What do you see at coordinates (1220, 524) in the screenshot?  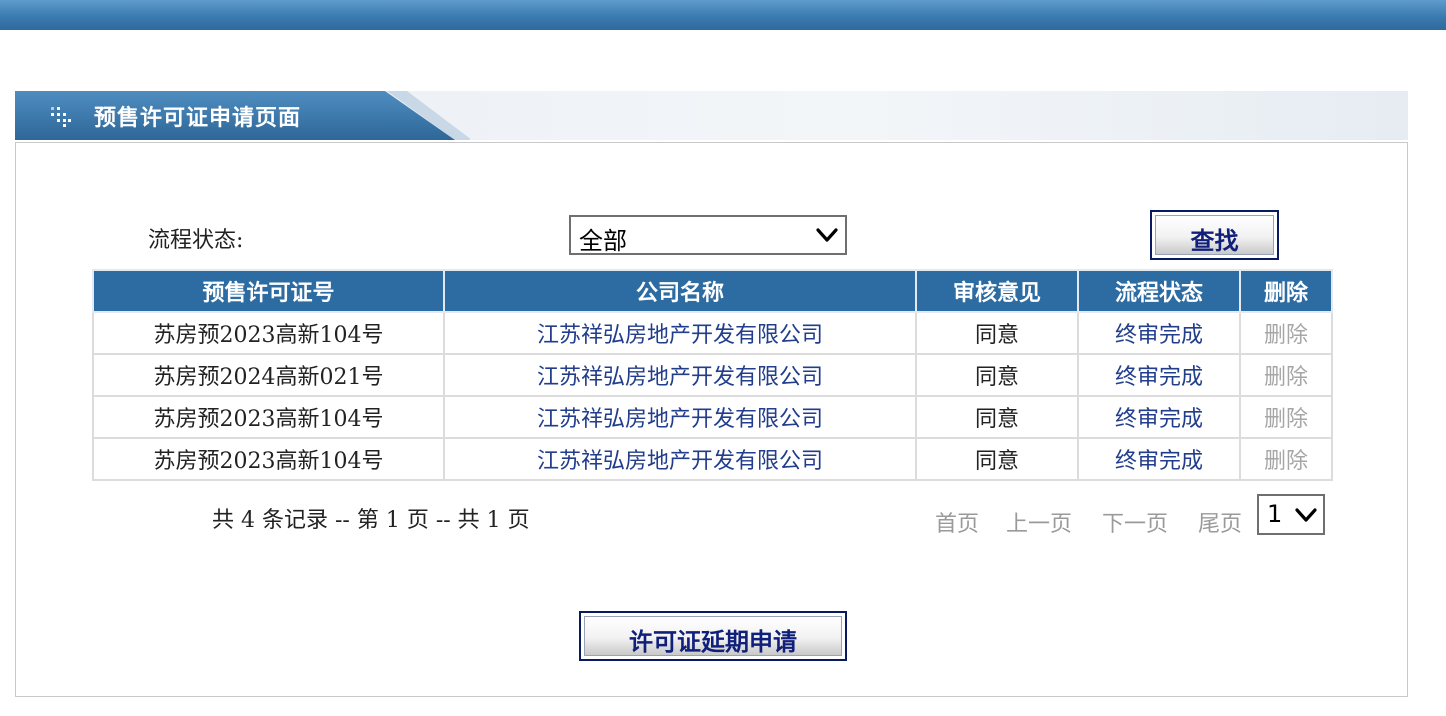 I see `pager-last: 尾页` at bounding box center [1220, 524].